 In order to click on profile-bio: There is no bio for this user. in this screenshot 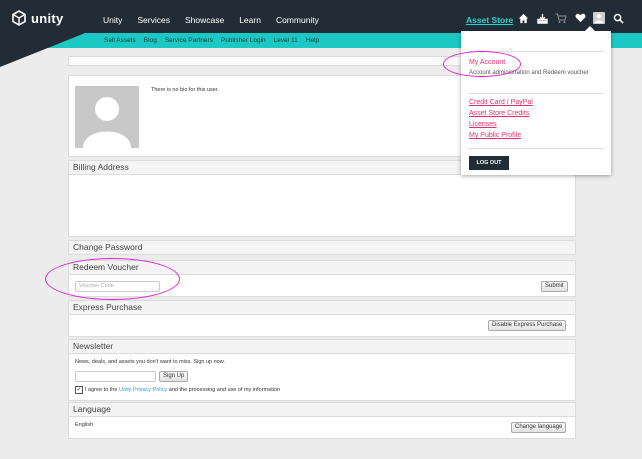, I will do `click(185, 90)`.